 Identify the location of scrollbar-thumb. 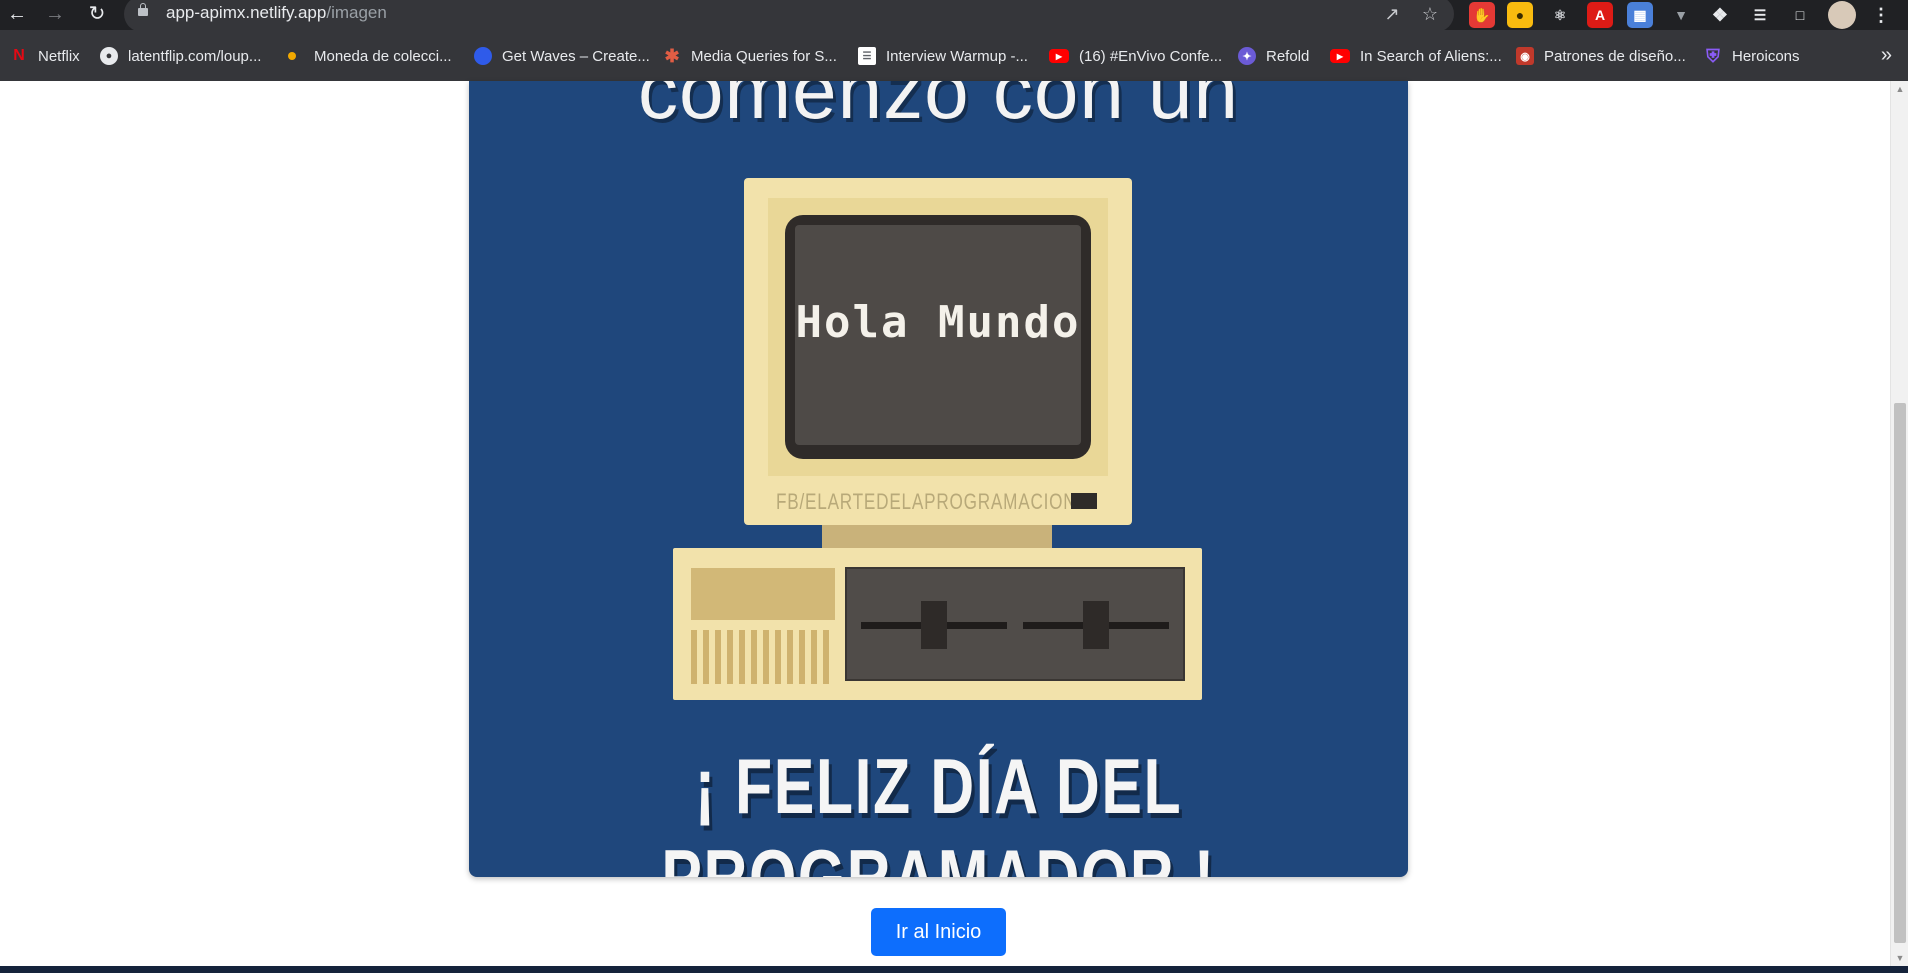
(1900, 673).